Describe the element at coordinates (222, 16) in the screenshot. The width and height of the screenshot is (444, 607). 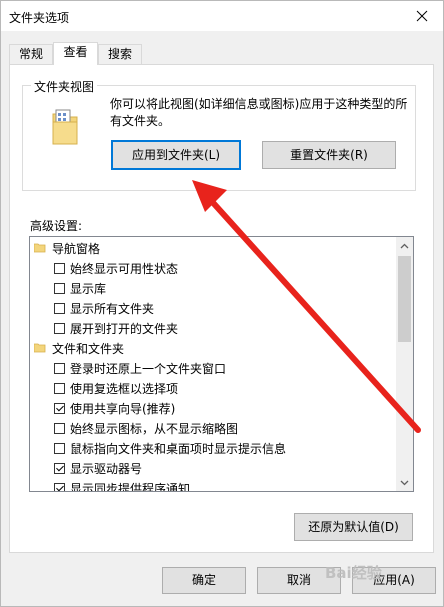
I see `title-bar: 文件夹选项` at that location.